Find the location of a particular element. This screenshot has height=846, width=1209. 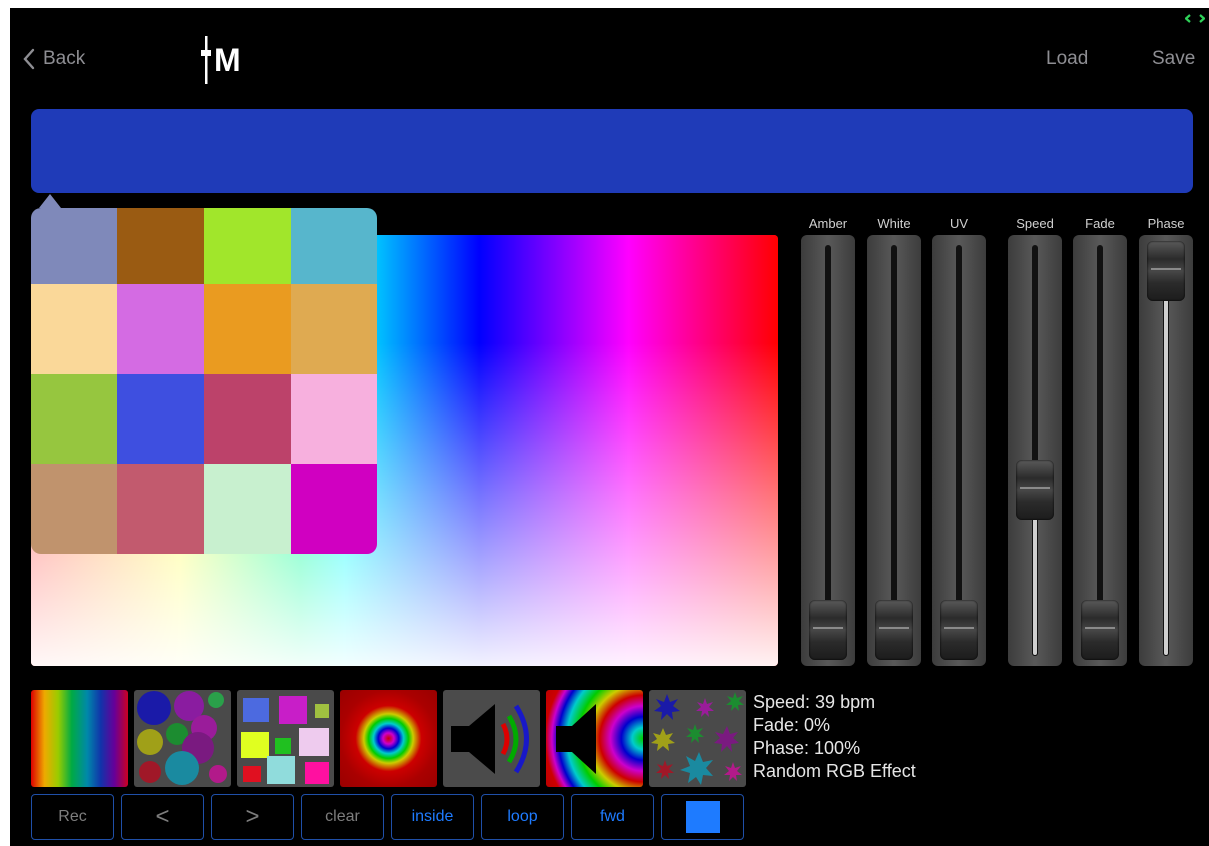

slider-amber is located at coordinates (828, 450).